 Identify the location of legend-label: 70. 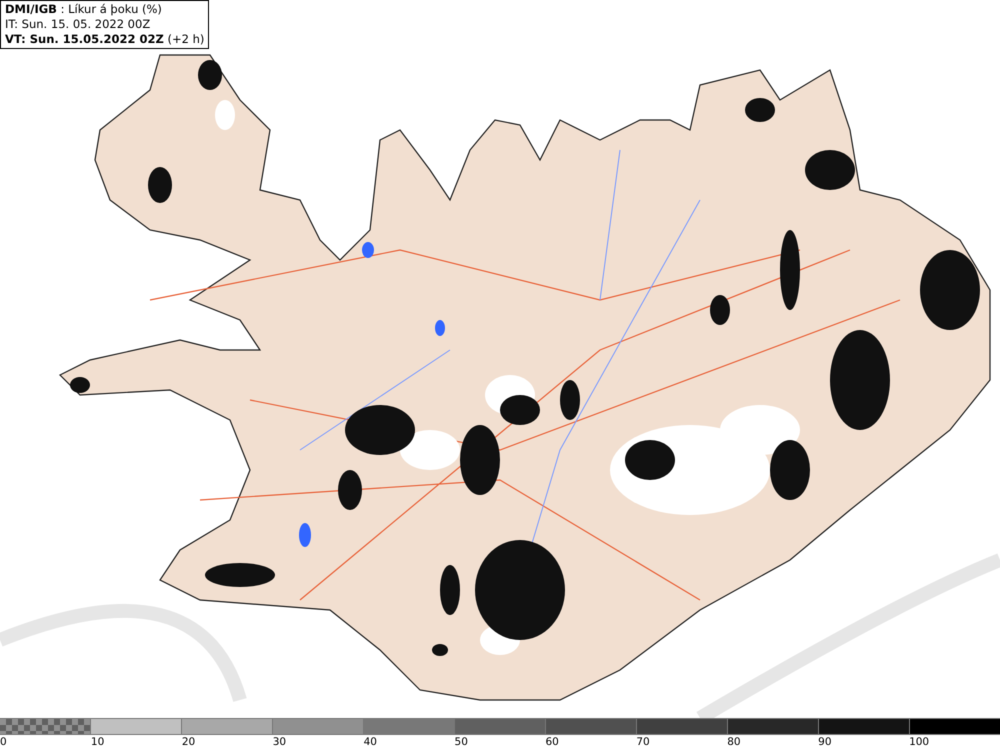
(643, 742).